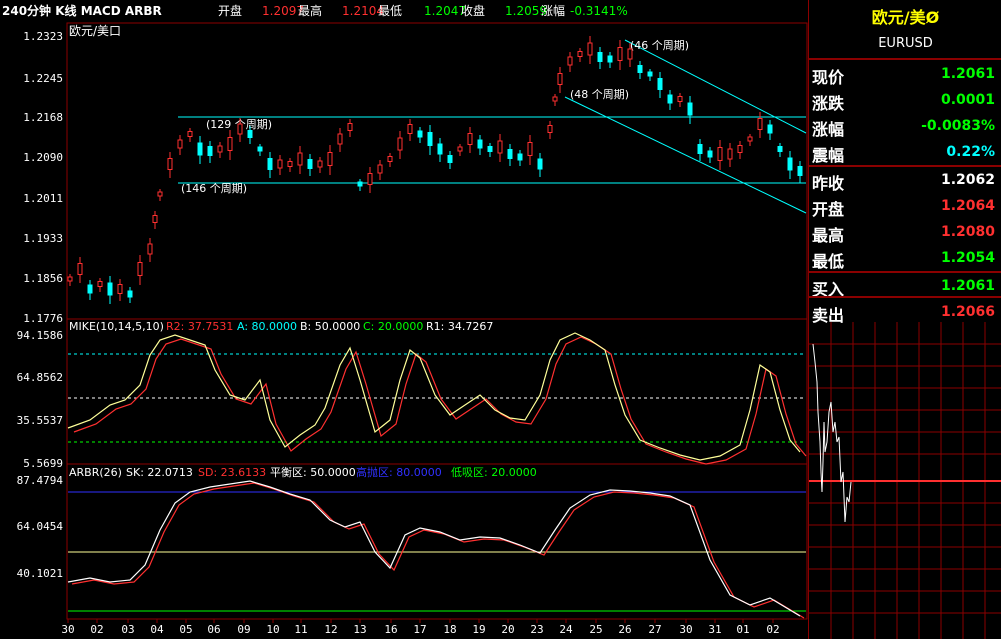  What do you see at coordinates (40, 335) in the screenshot?
I see `y-tick: 94.1586` at bounding box center [40, 335].